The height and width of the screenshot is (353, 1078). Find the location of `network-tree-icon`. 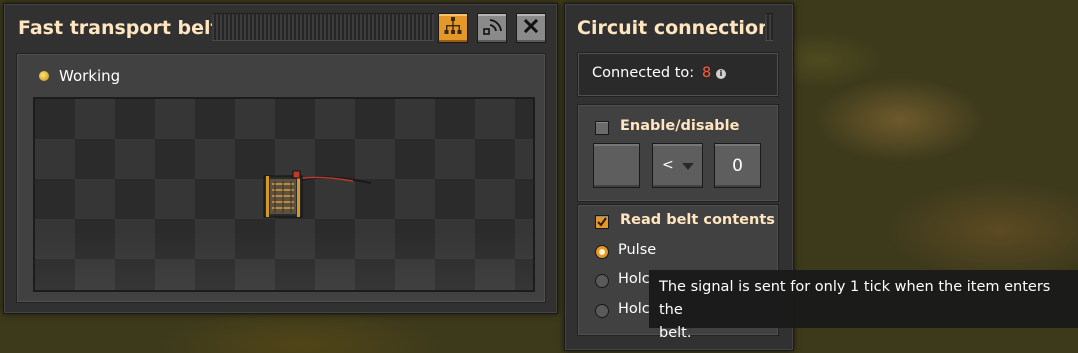

network-tree-icon is located at coordinates (453, 28).